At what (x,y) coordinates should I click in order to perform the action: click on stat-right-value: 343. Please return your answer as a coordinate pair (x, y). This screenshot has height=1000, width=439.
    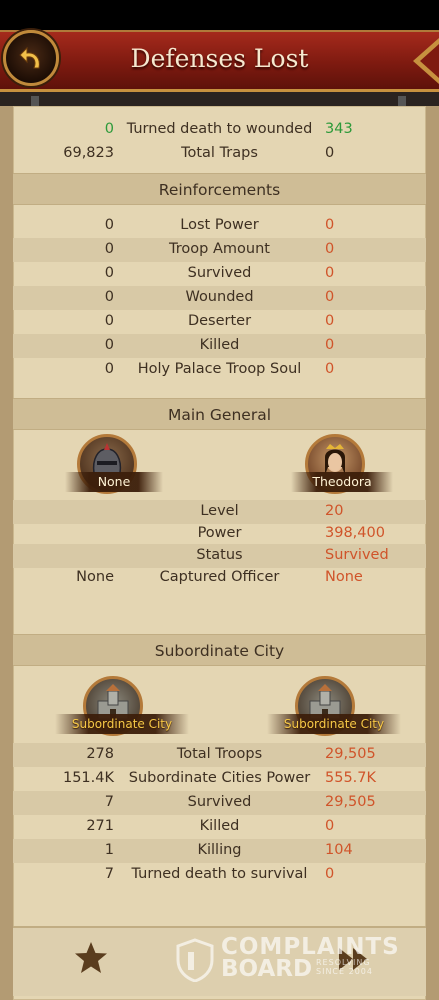
    Looking at the image, I should click on (339, 129).